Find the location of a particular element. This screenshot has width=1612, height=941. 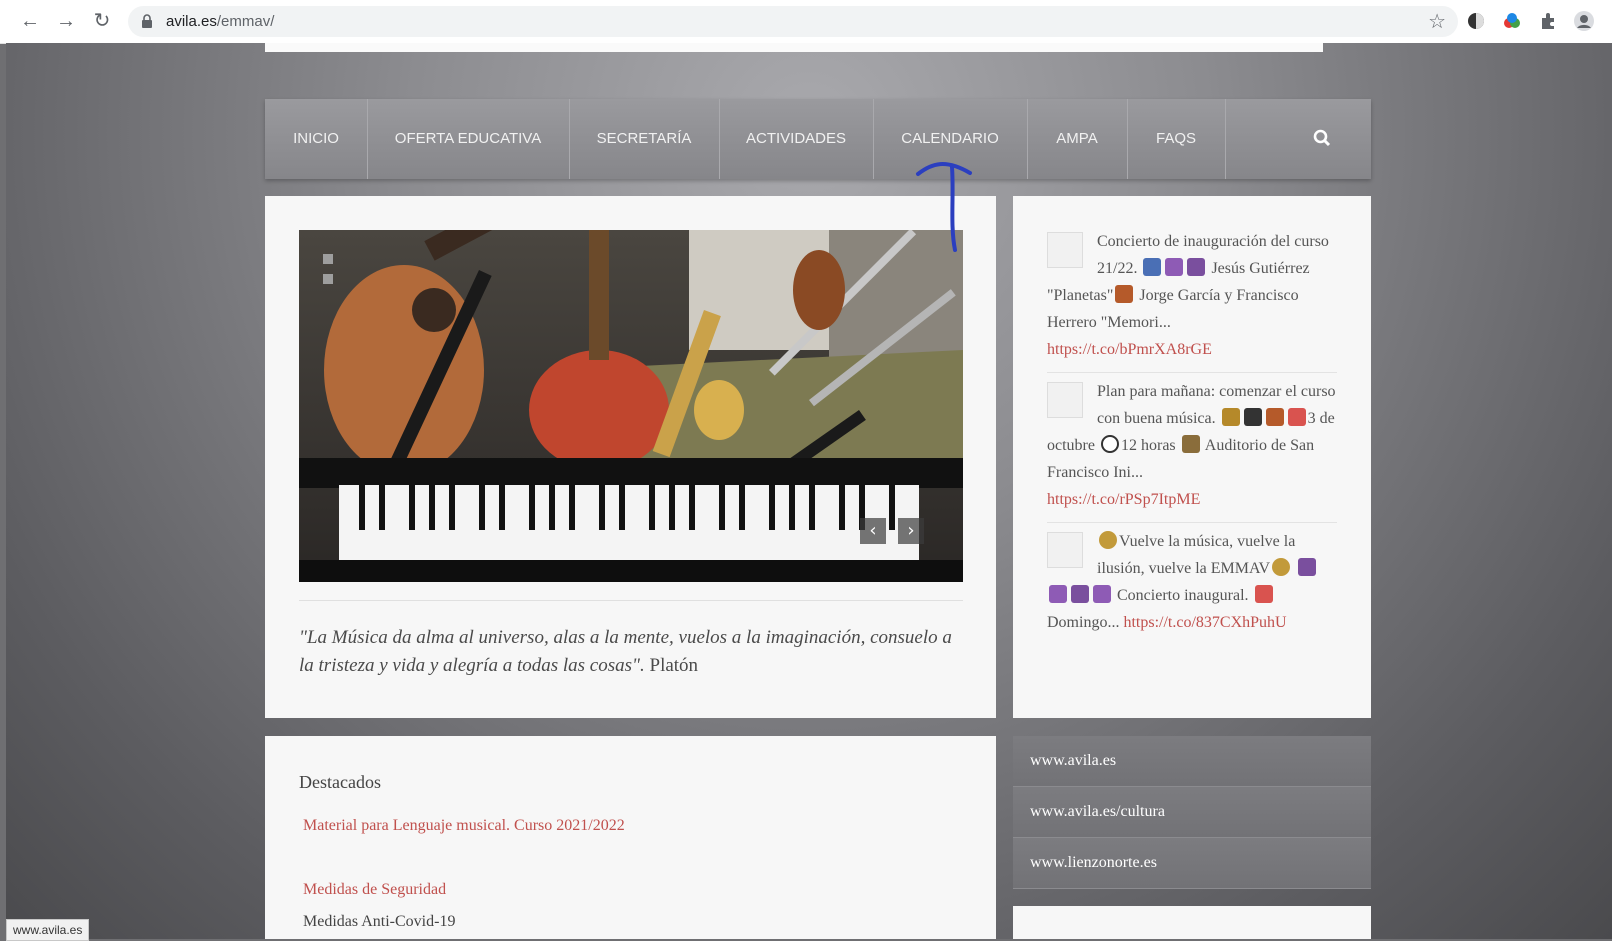

address-bar: avila.es/emmav/ ☆ is located at coordinates (793, 21).